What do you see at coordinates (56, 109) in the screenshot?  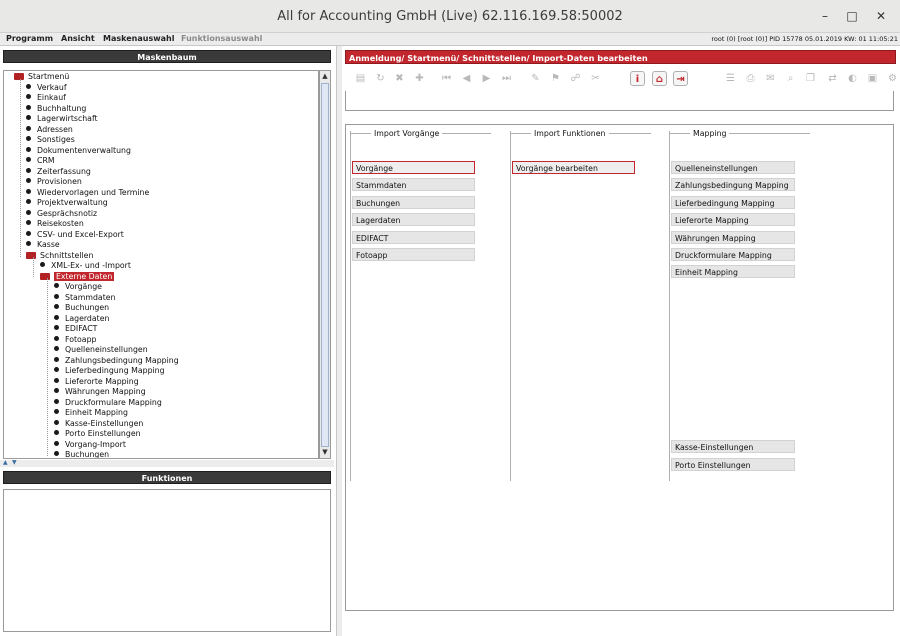 I see `tree-node: Buchhaltung` at bounding box center [56, 109].